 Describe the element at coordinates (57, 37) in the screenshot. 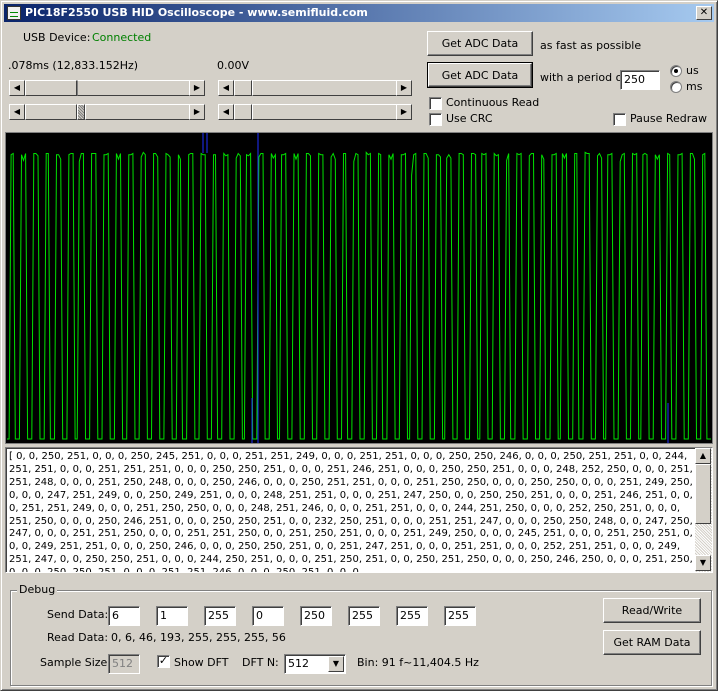

I see `usb-device-label: USB Device:` at that location.